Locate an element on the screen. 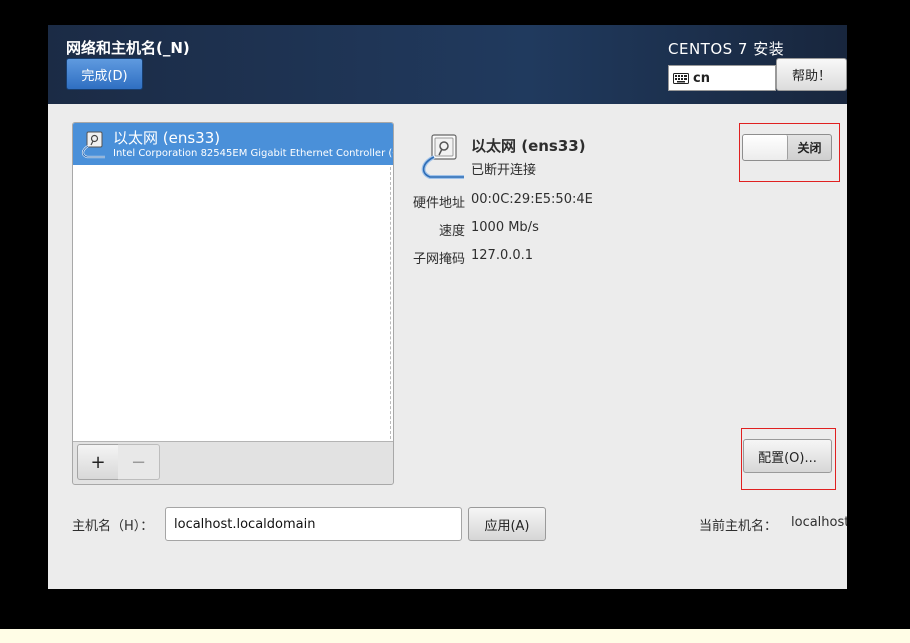 This screenshot has height=643, width=910. hostname-input is located at coordinates (313, 524).